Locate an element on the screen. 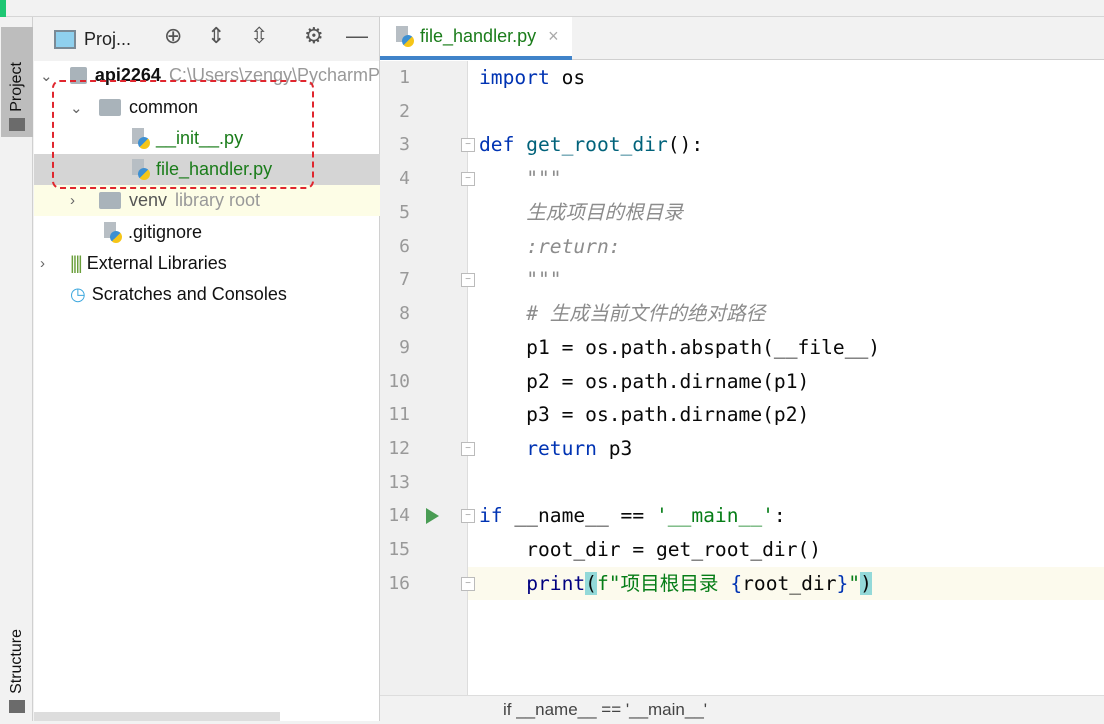 Image resolution: width=1104 pixels, height=724 pixels. expand-all-icon: ⇕ is located at coordinates (216, 36).